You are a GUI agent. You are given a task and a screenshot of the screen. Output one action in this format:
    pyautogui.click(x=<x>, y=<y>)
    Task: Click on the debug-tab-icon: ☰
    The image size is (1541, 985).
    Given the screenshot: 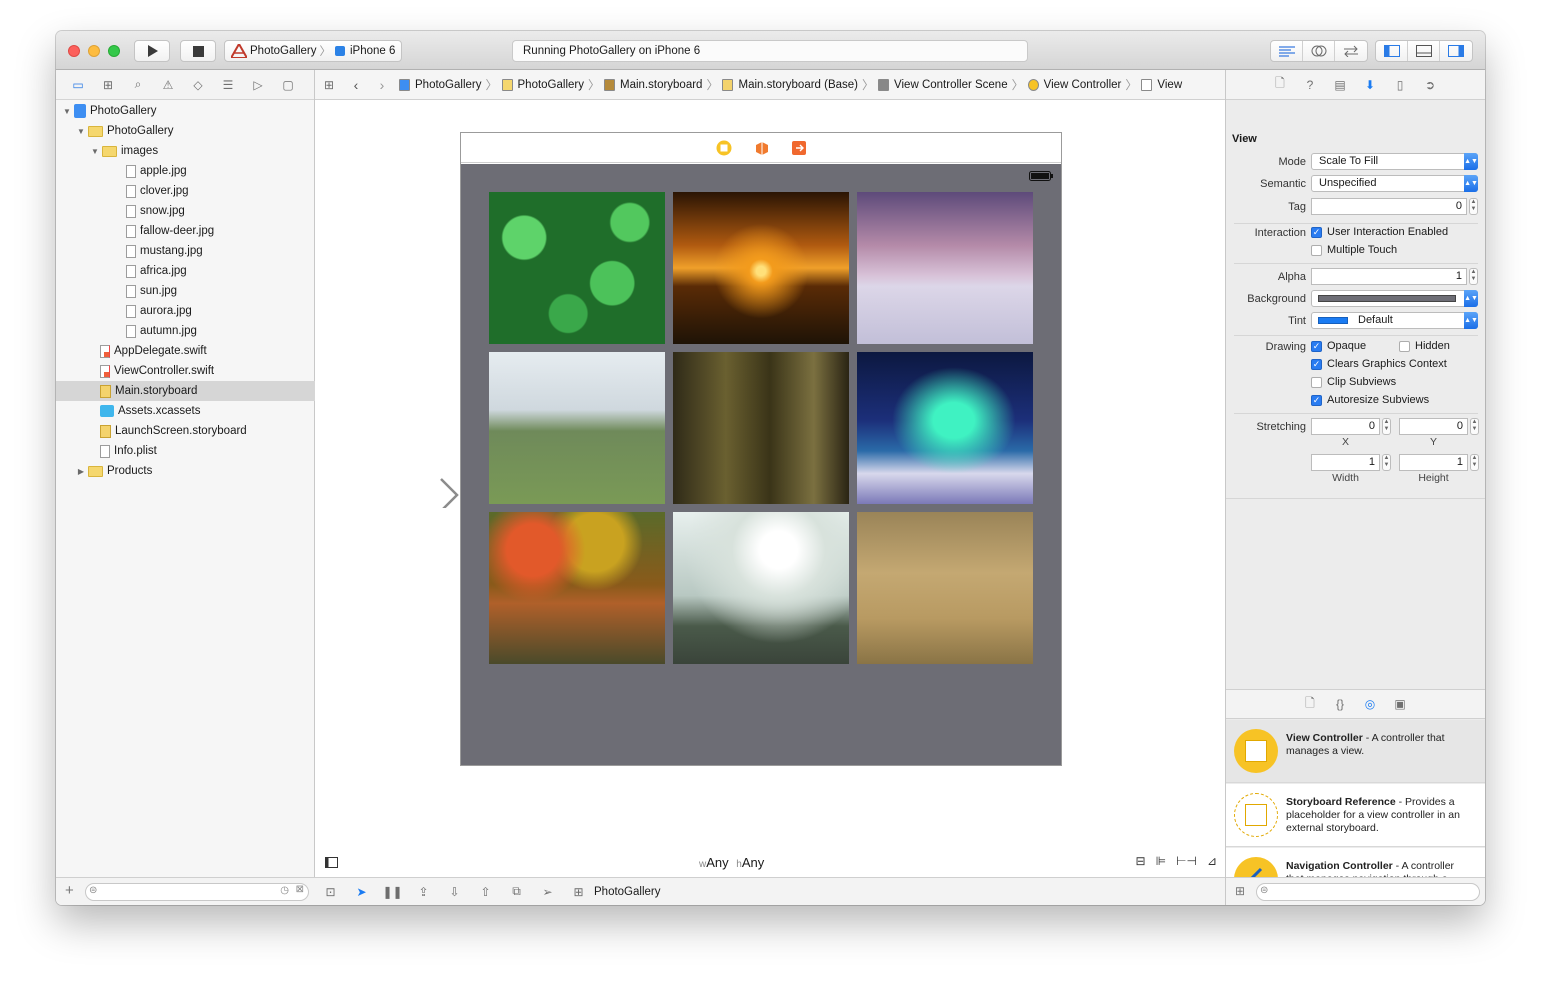 What is the action you would take?
    pyautogui.click(x=228, y=85)
    